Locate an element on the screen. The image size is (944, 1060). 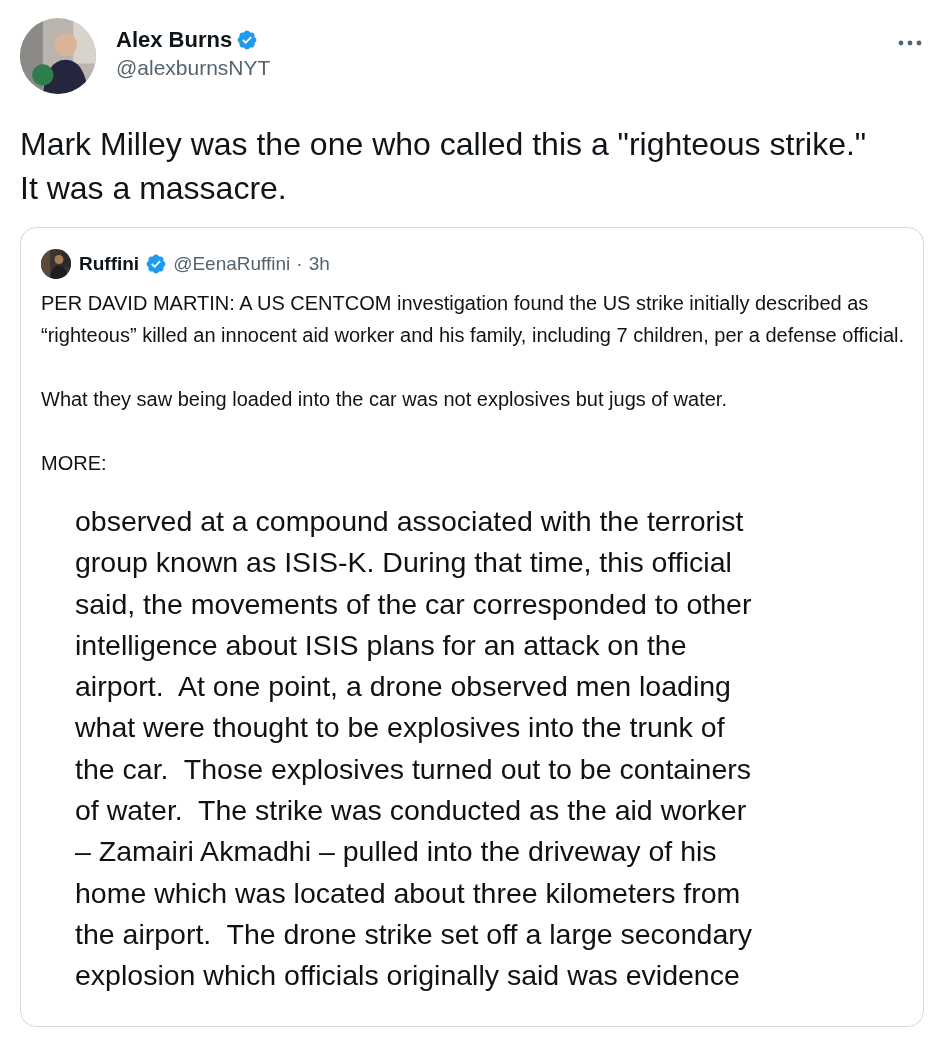
quoted-tweet-text: PER DAVID MARTIN: A US CENTCOM investigation found the US strike initially described as “righteous” killed an innocent aid worker and his family, including 7 children, per a defense official. is located at coordinates (473, 319).